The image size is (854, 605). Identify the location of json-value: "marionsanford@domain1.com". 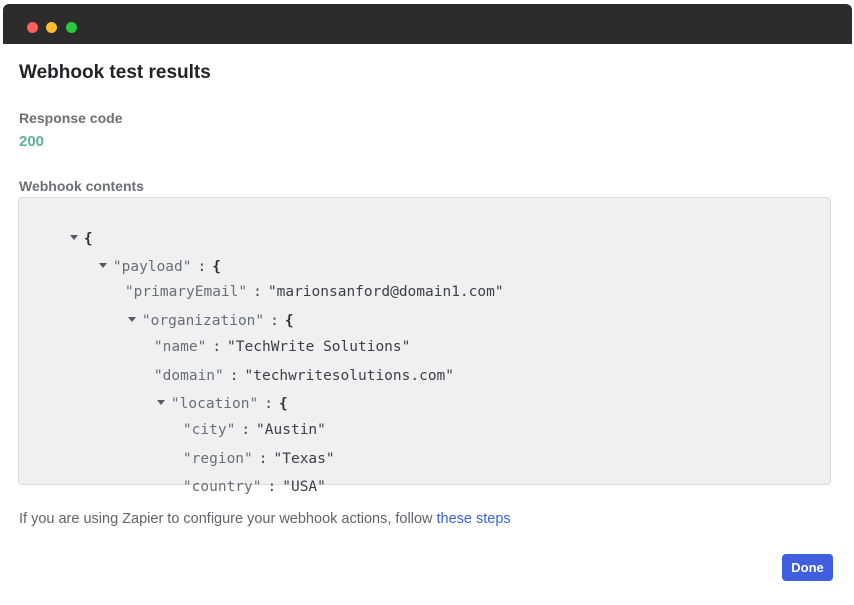
(385, 292).